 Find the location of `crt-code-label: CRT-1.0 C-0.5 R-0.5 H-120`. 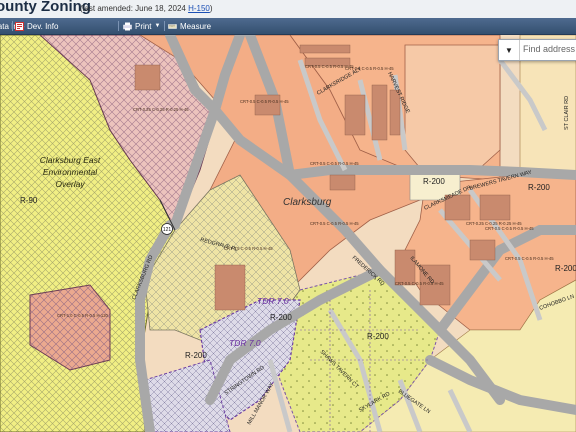

crt-code-label: CRT-1.0 C-0.5 R-0.5 H-120 is located at coordinates (83, 315).